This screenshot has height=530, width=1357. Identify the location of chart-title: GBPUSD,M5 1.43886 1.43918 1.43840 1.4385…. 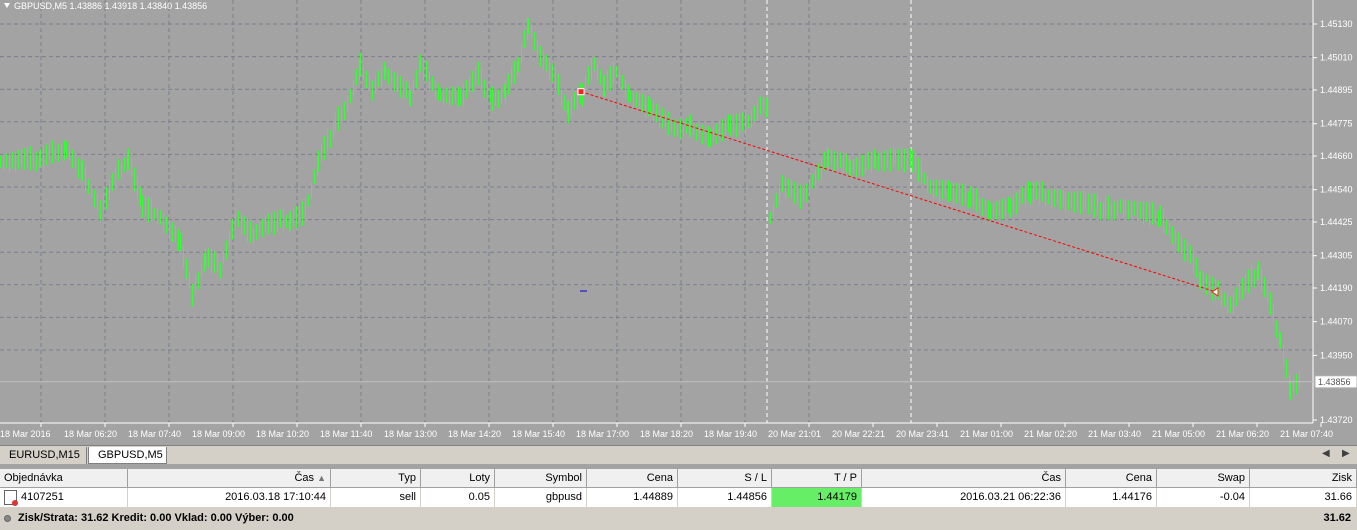
(110, 6).